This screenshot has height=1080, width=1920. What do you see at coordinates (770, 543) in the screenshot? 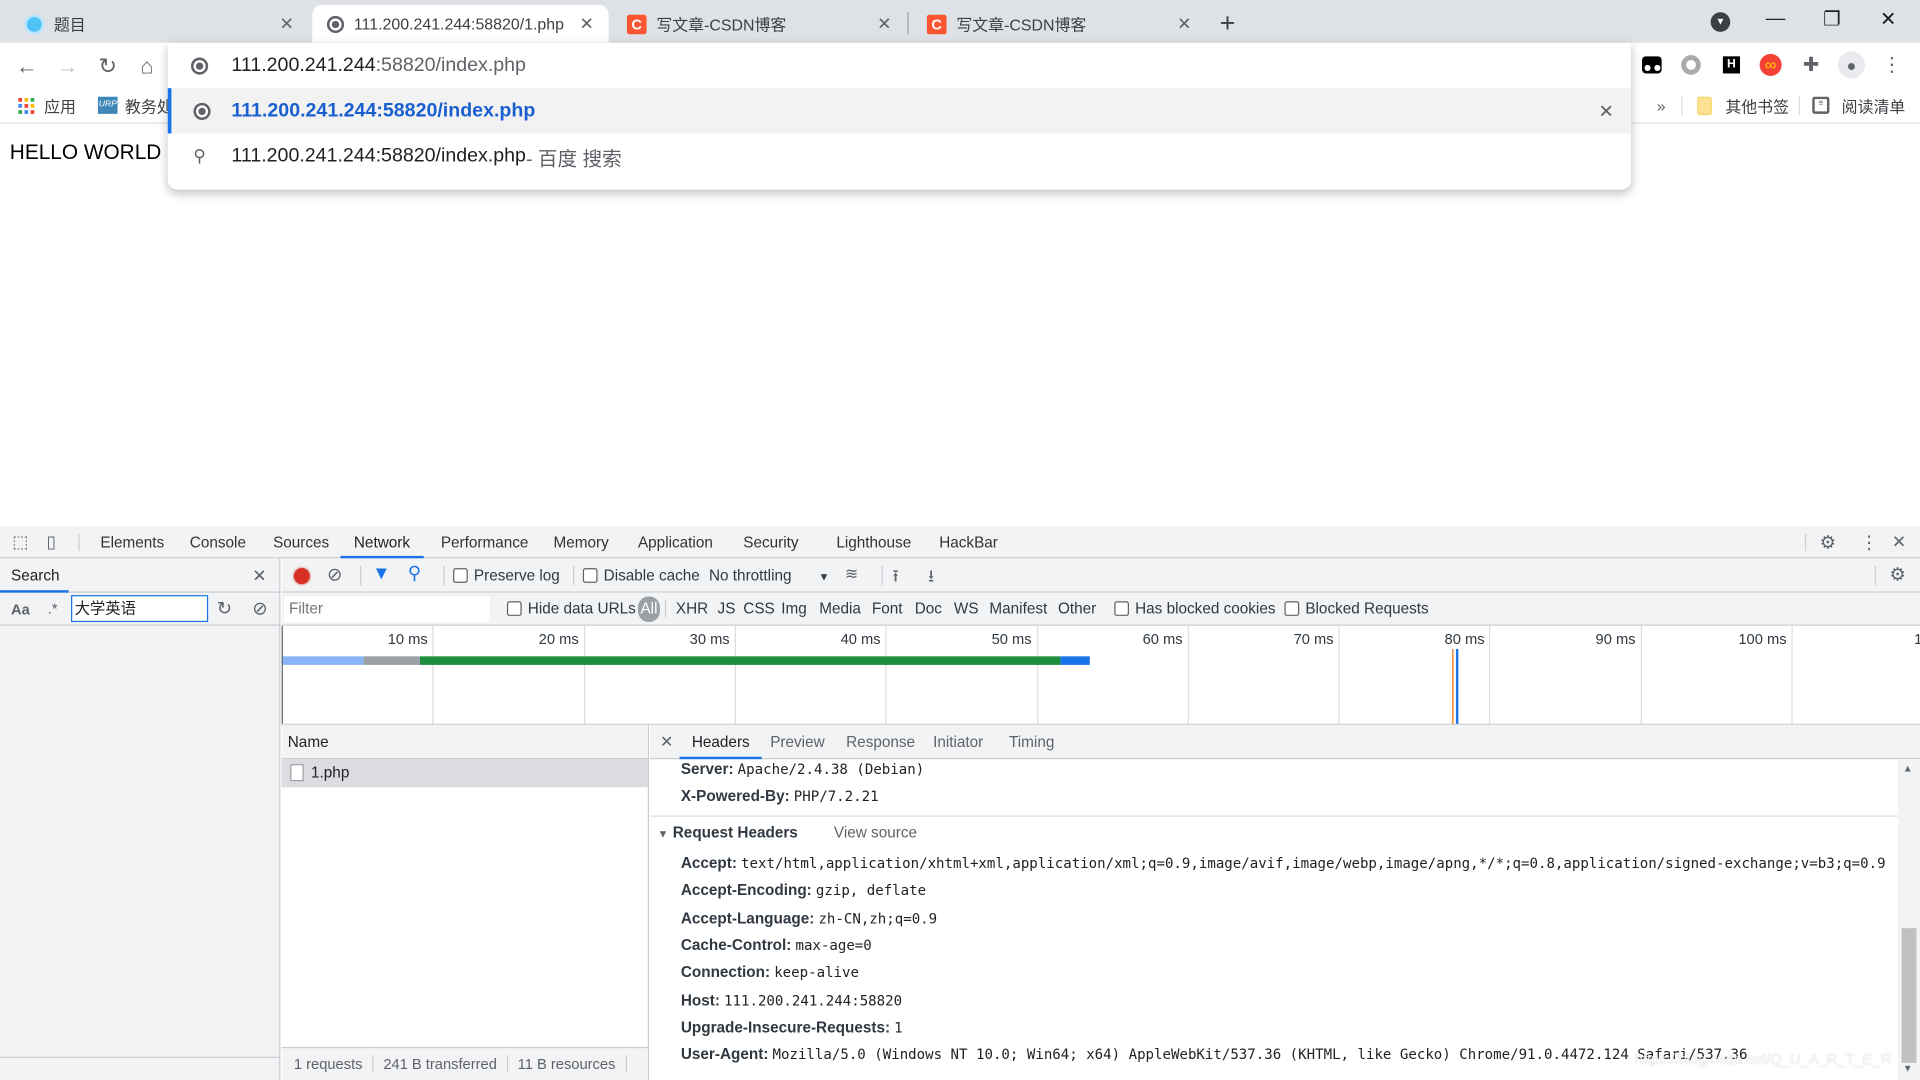
I see `devtools-tab-security: Security` at bounding box center [770, 543].